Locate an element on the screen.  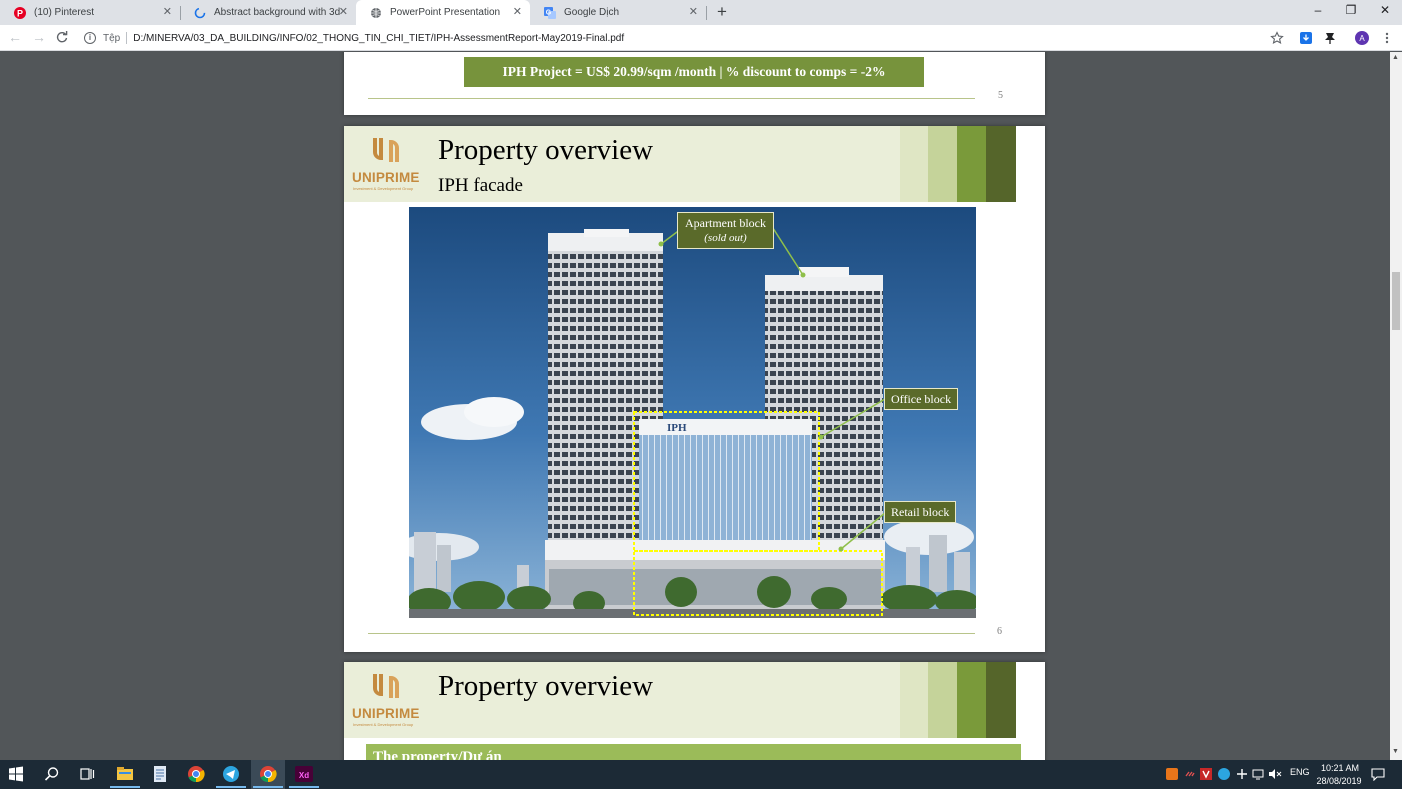
office-block is located at coordinates (725, 489).